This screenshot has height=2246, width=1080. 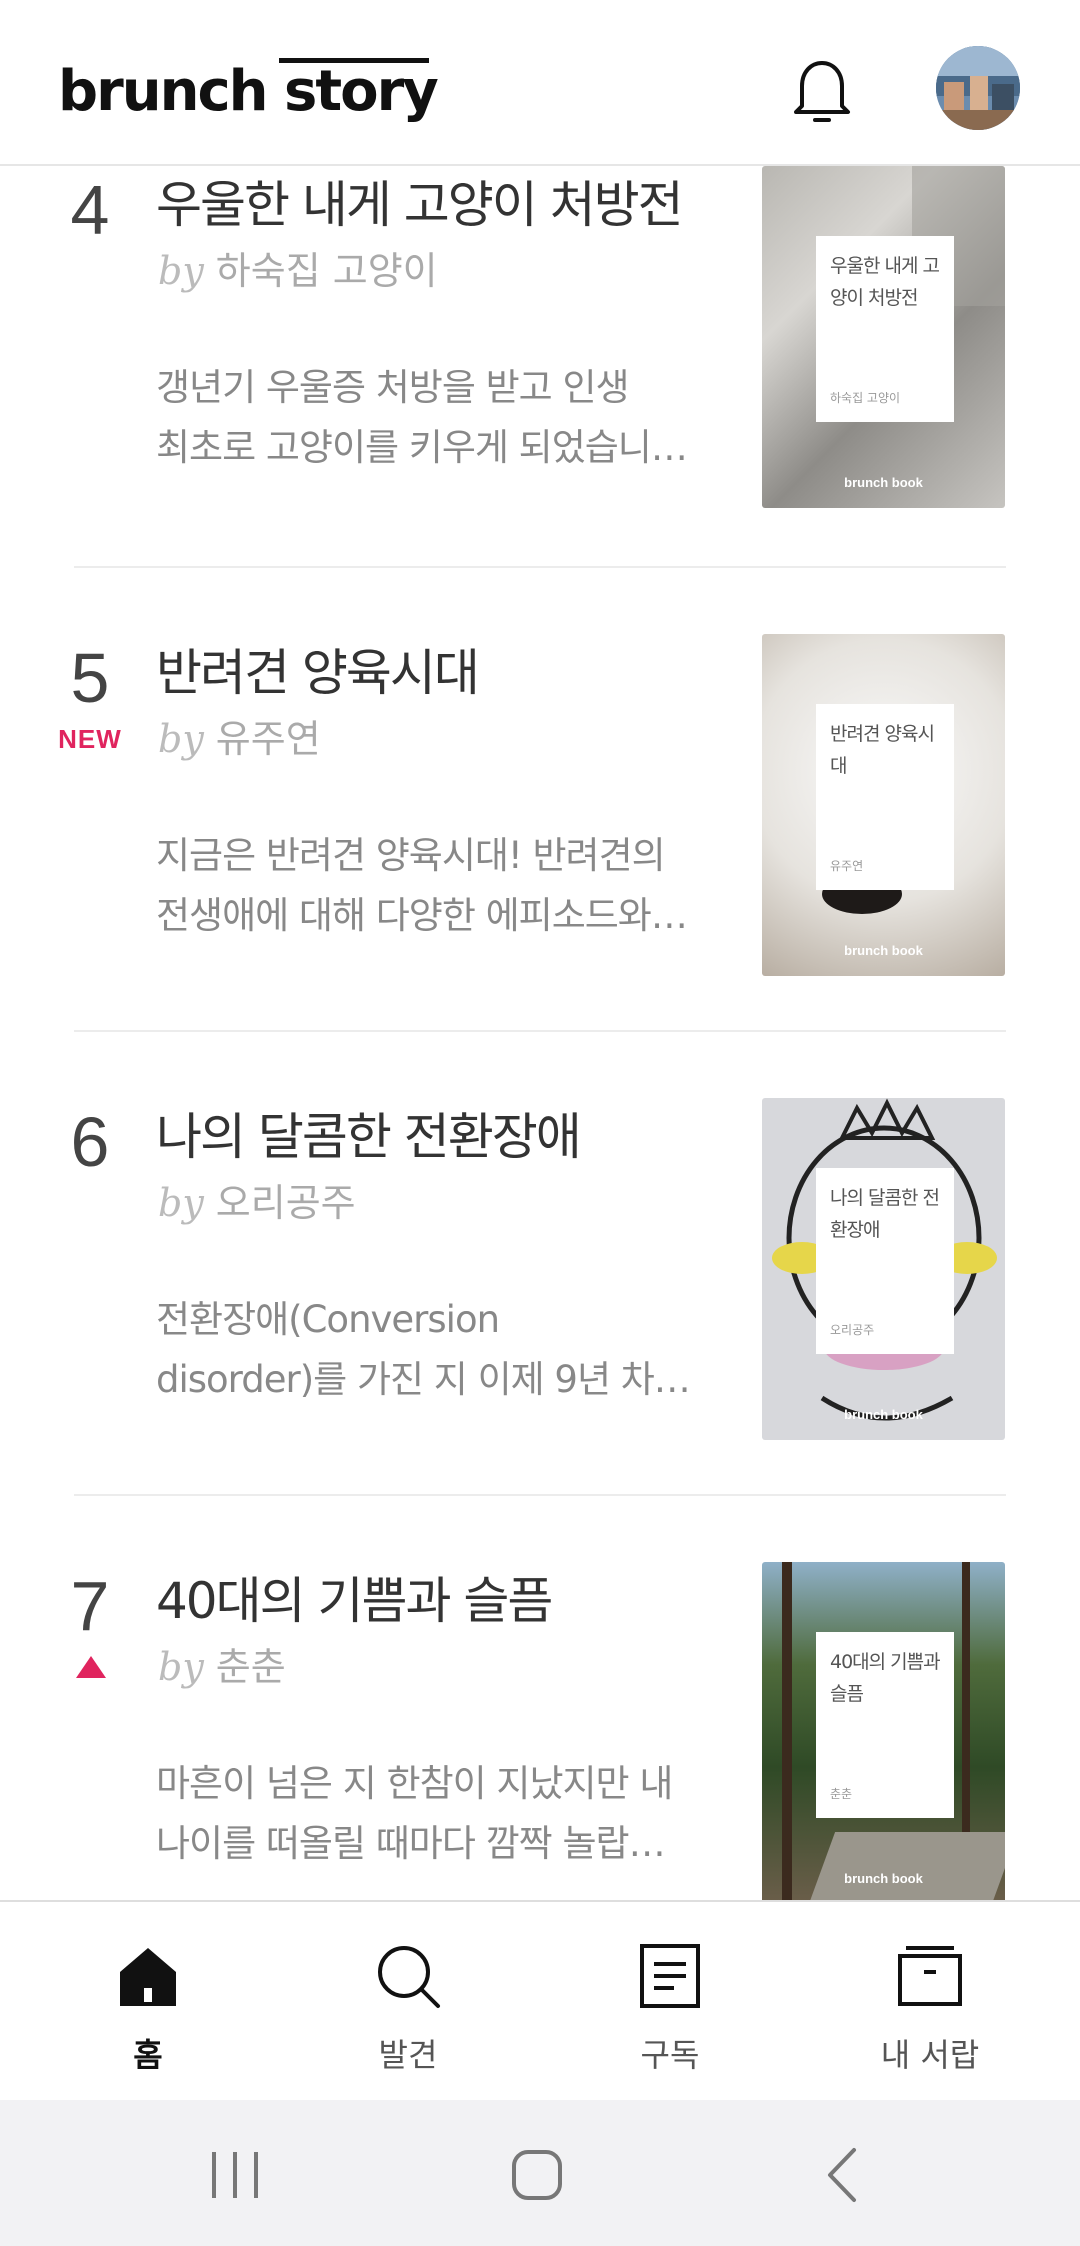 I want to click on description-line: 마흔이 넘은 지 한참이 지났지만 내, so click(x=414, y=1783).